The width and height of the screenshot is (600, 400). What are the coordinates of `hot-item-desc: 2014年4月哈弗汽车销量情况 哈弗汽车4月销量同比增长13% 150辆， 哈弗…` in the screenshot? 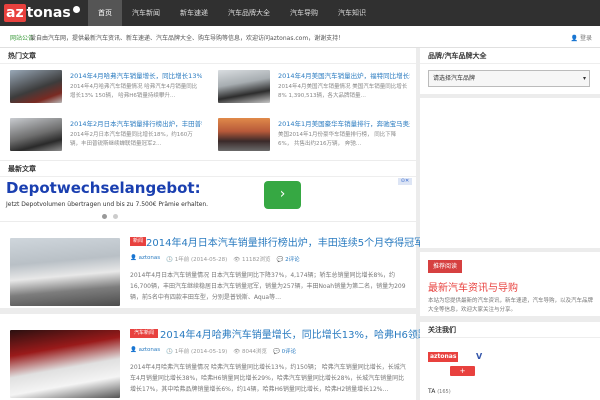 It's located at (134, 91).